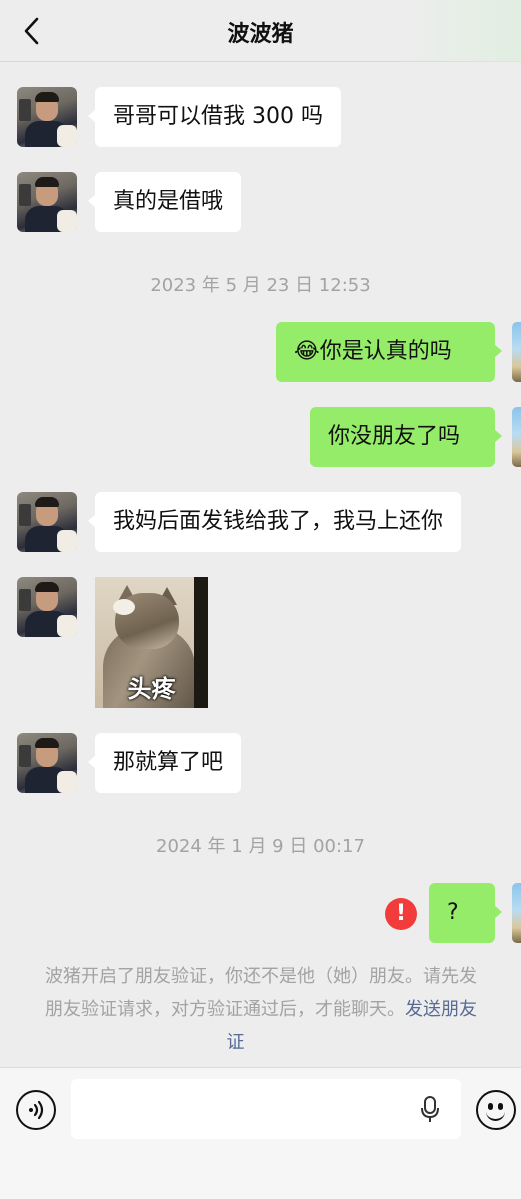 The image size is (521, 1199). Describe the element at coordinates (164, 763) in the screenshot. I see `message-bubble-incoming: 那就算了吧` at that location.